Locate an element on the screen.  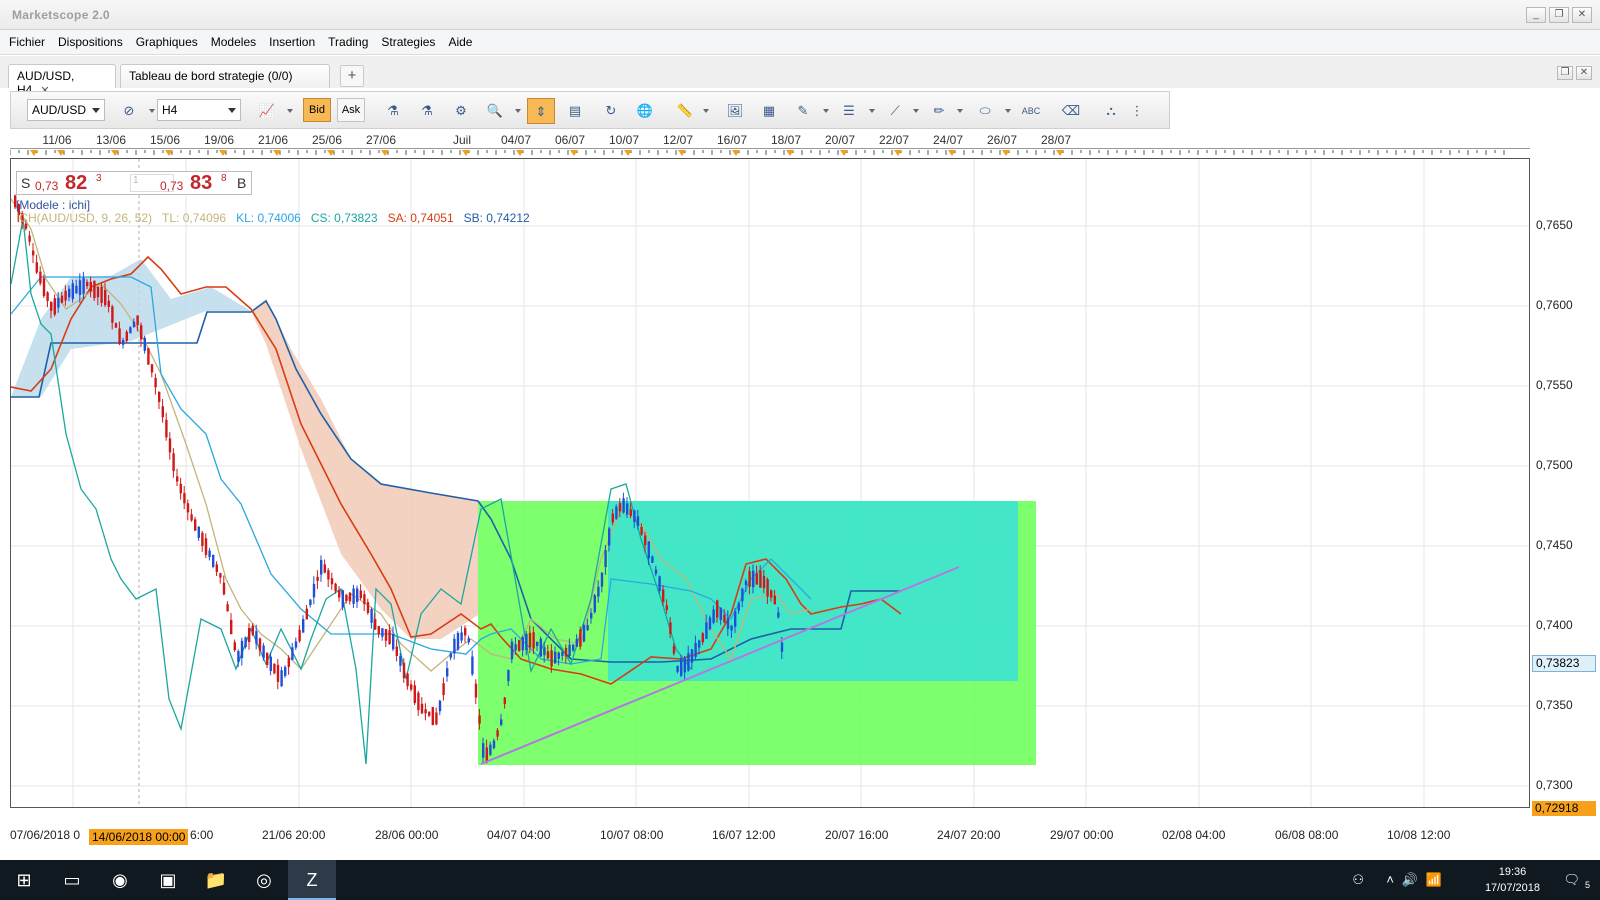
globe-icon: 🌐 is located at coordinates (645, 111).